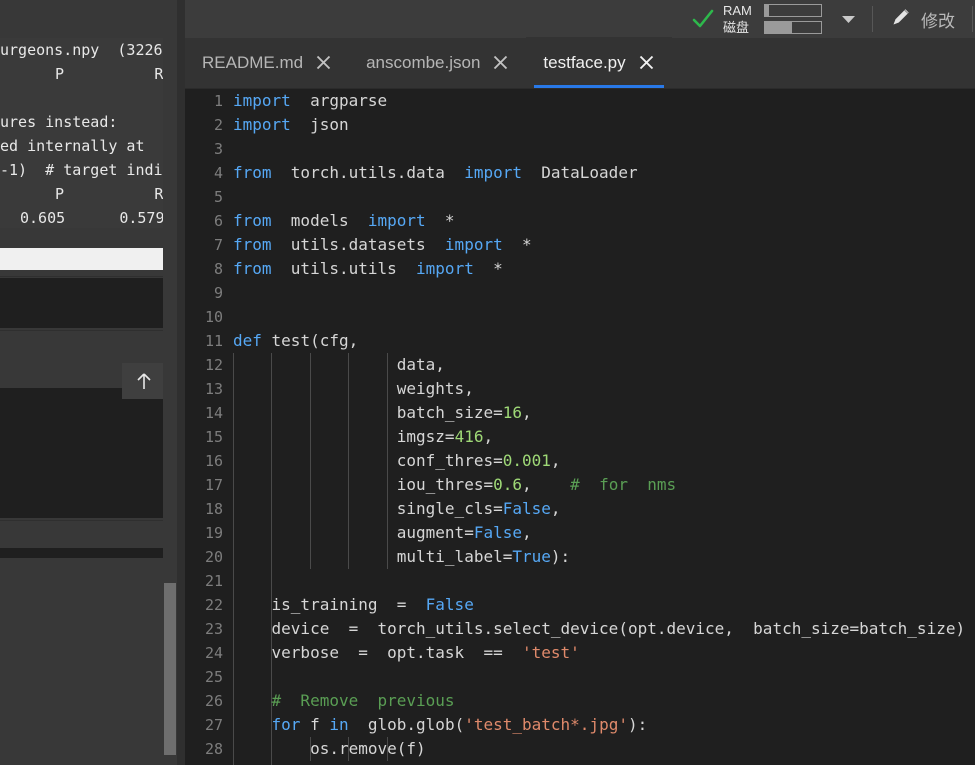 The image size is (975, 765). Describe the element at coordinates (580, 101) in the screenshot. I see `code-line: 1 import argparse` at that location.